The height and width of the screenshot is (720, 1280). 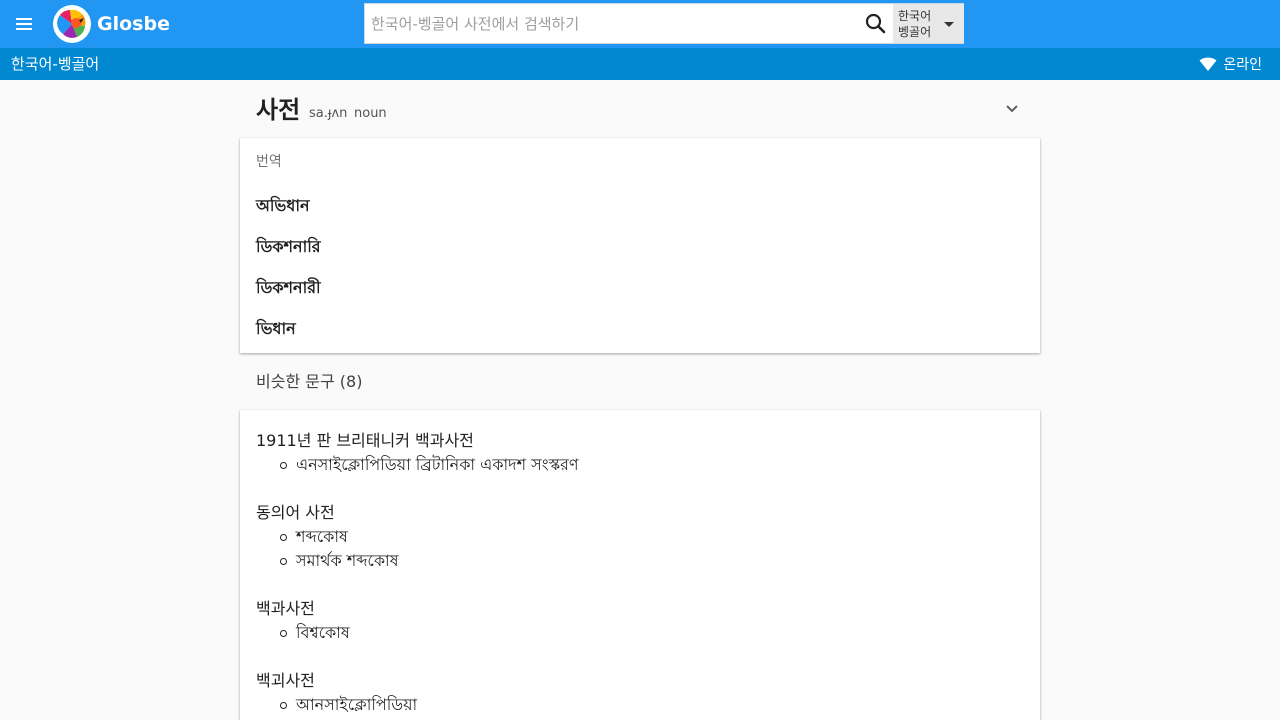 What do you see at coordinates (370, 113) in the screenshot?
I see `part-of-speech: noun` at bounding box center [370, 113].